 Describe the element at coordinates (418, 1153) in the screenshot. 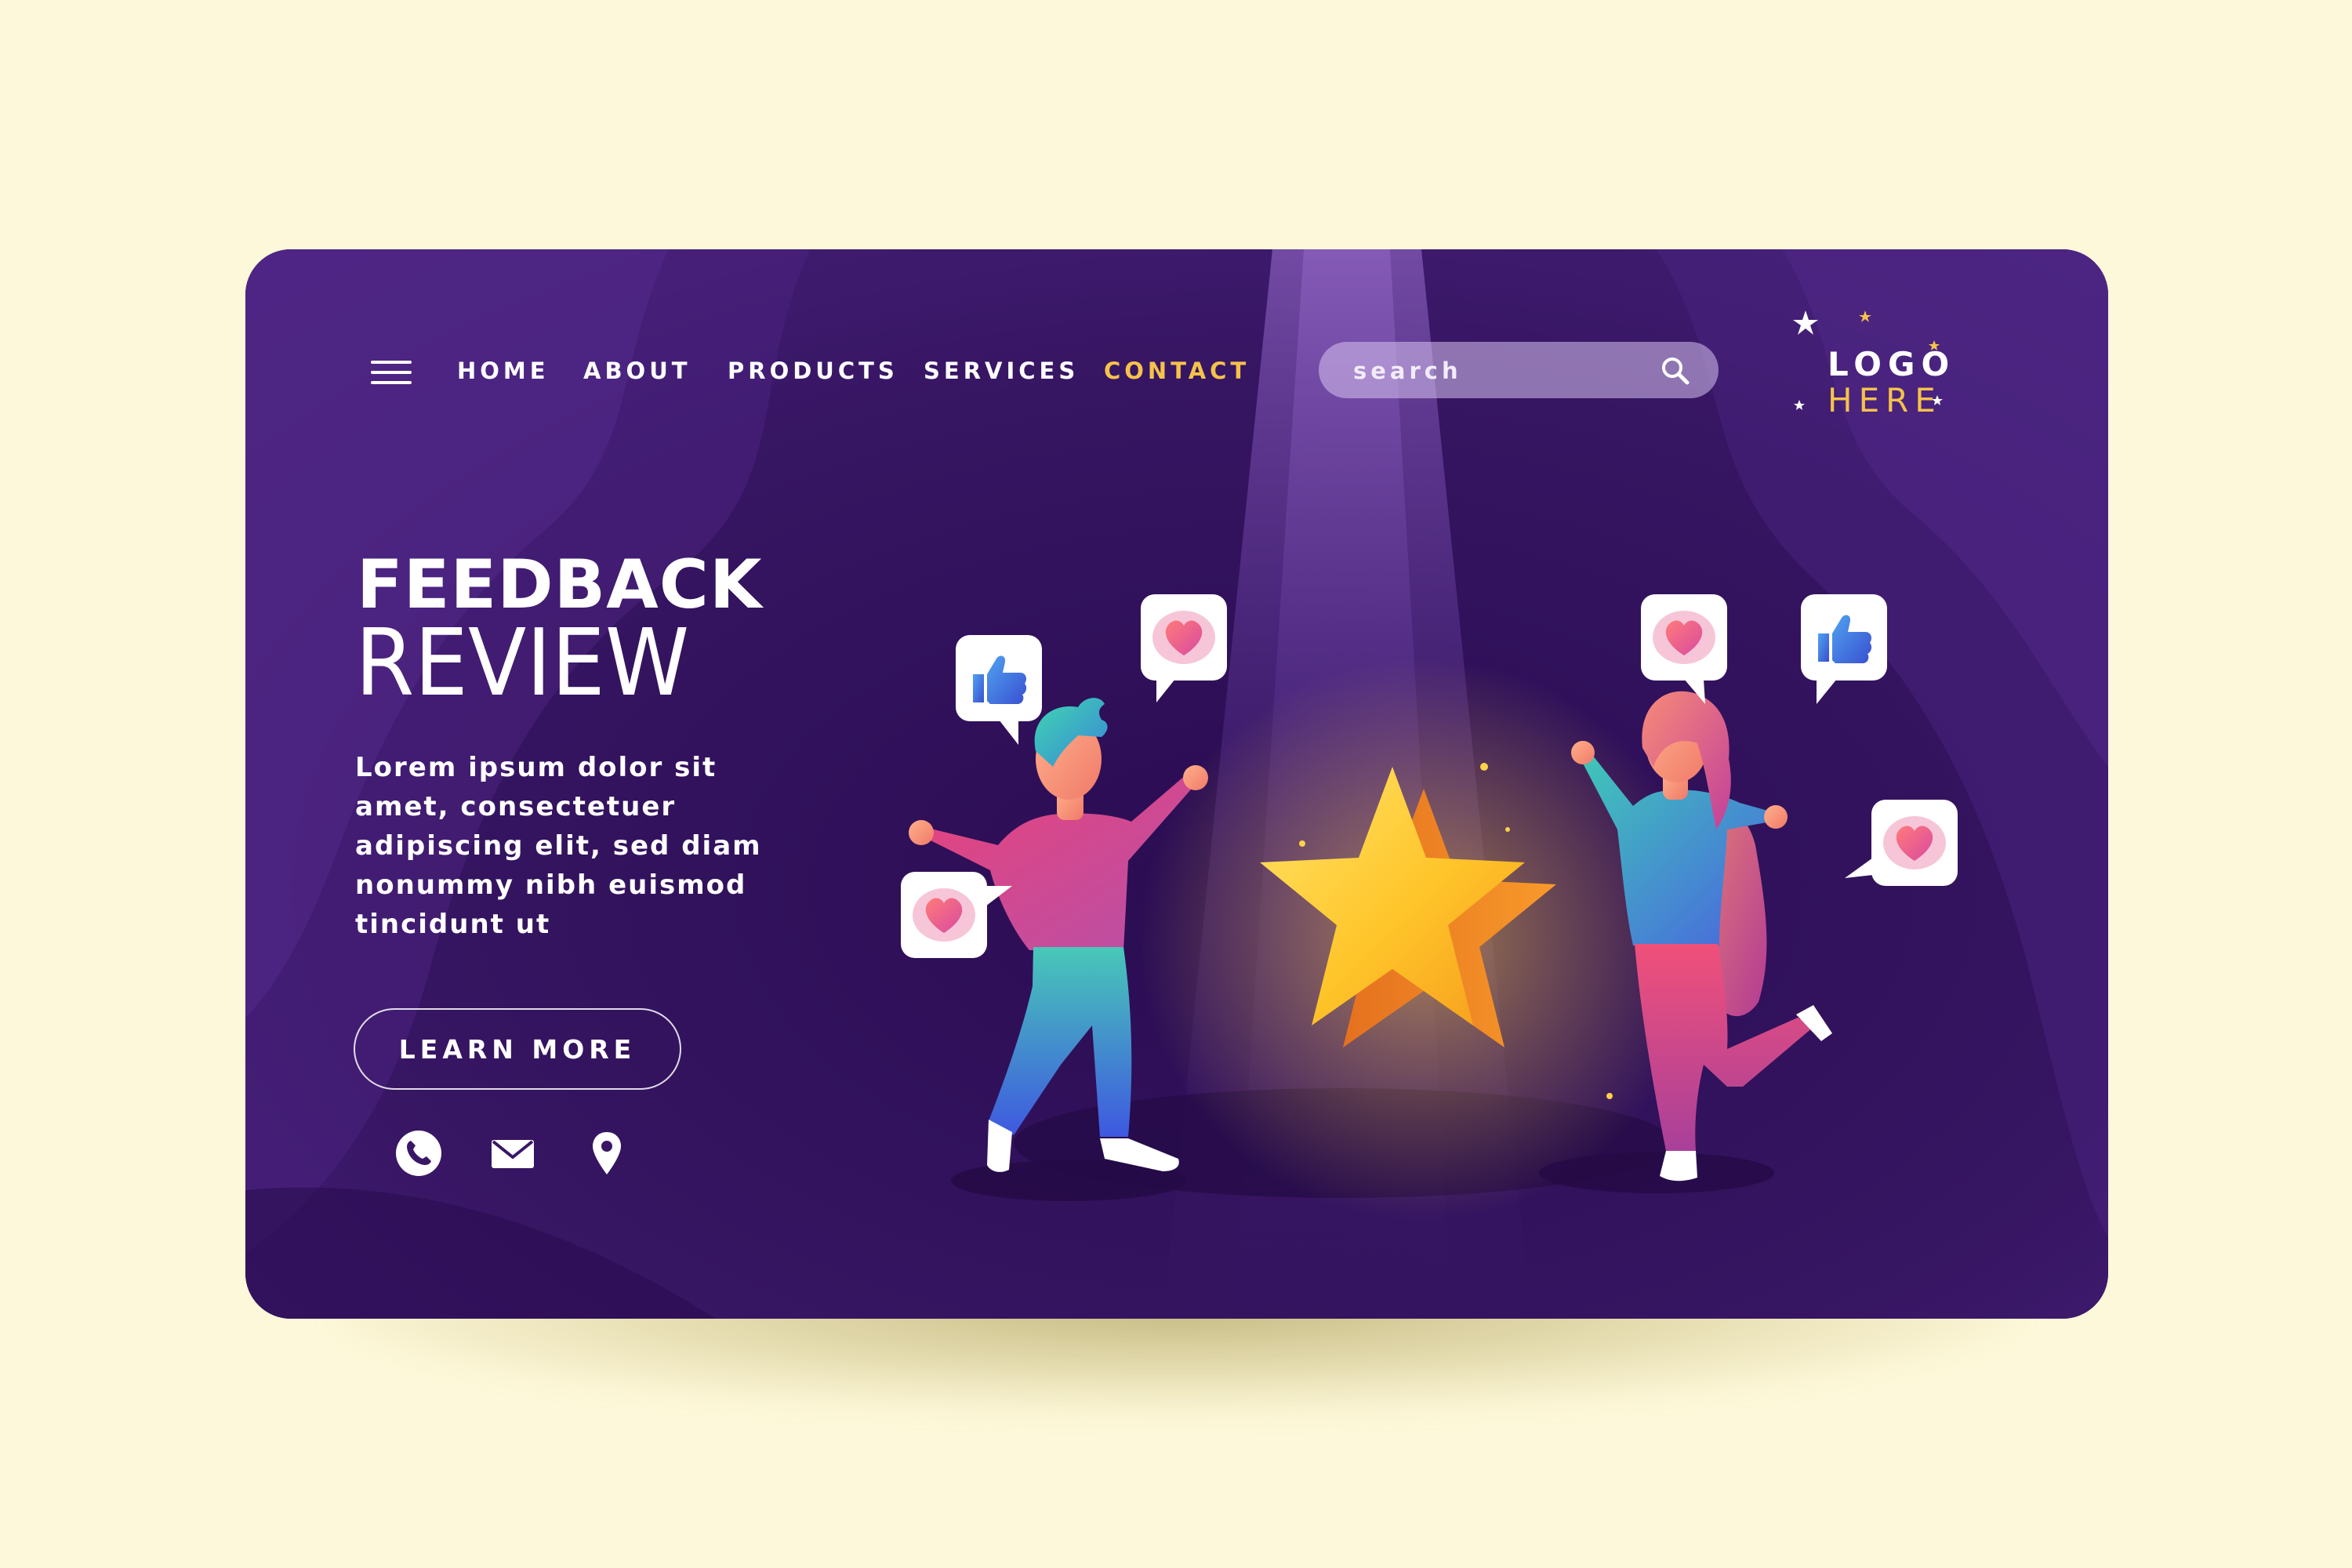

I see `phone-icon` at that location.